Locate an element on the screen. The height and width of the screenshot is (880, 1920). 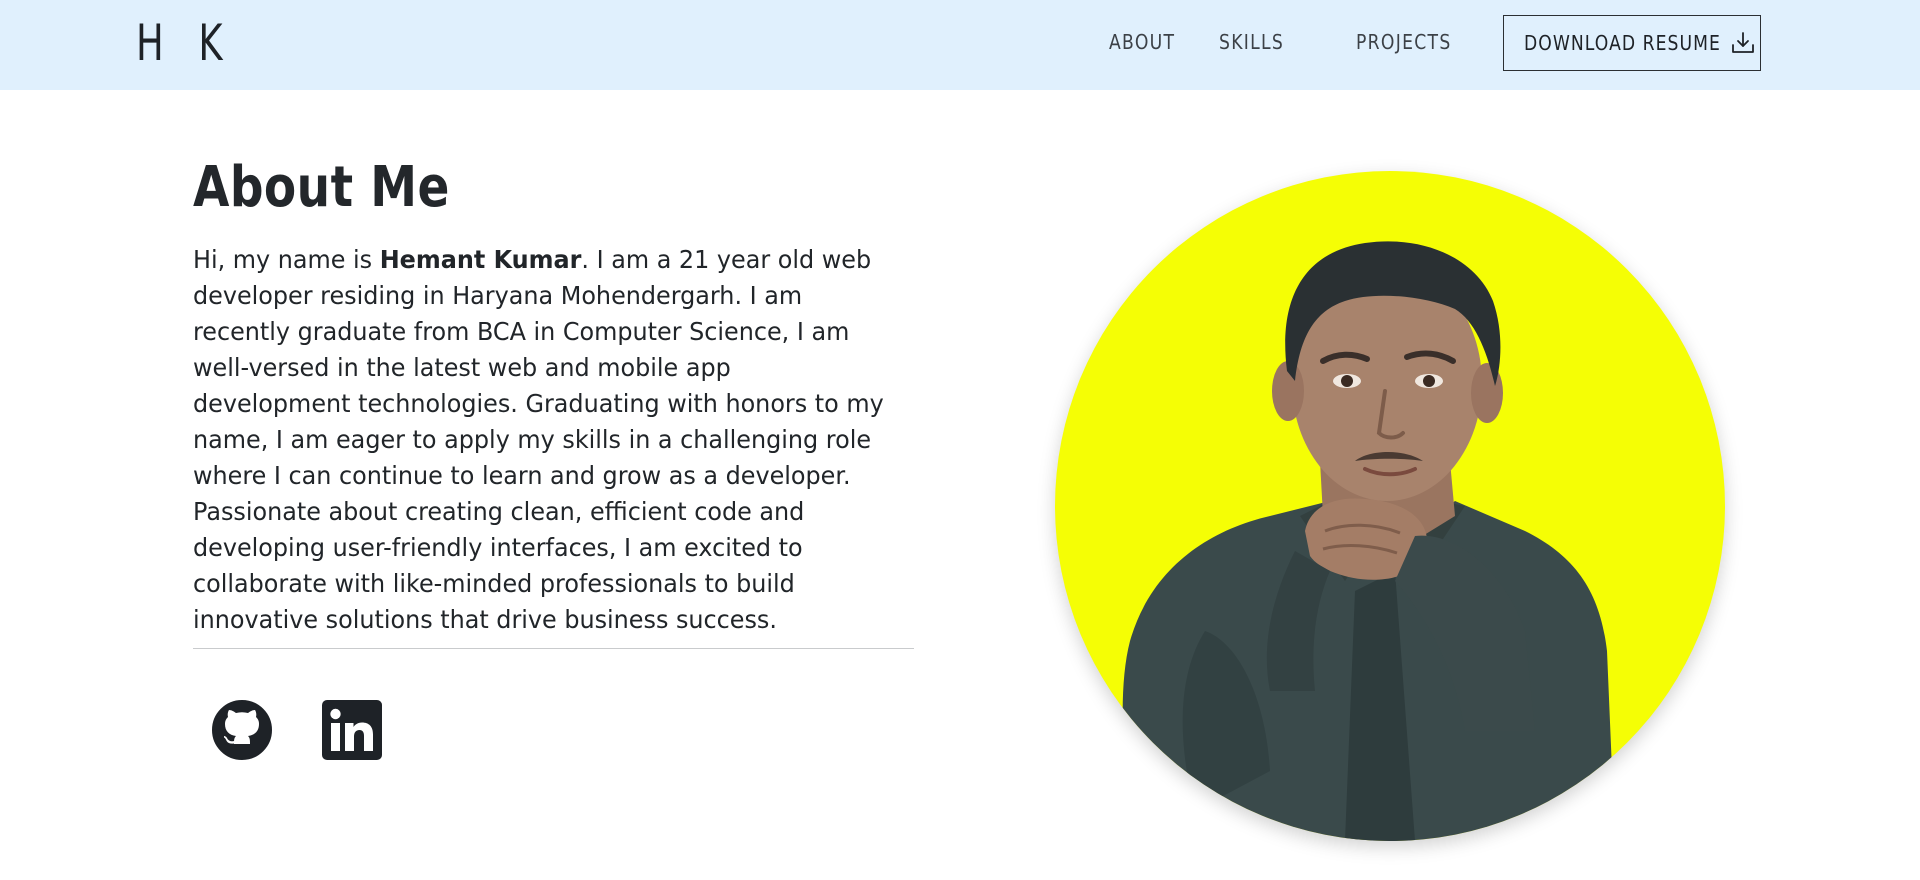
linkedin-link is located at coordinates (352, 730).